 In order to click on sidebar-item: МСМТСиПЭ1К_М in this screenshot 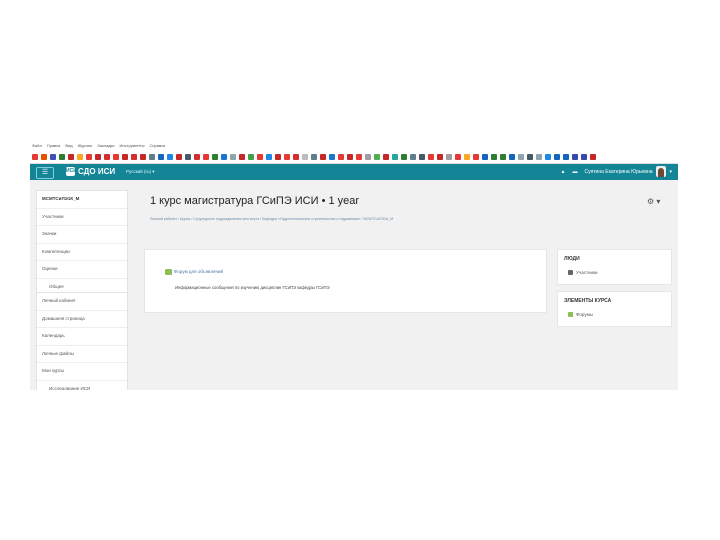, I will do `click(82, 200)`.